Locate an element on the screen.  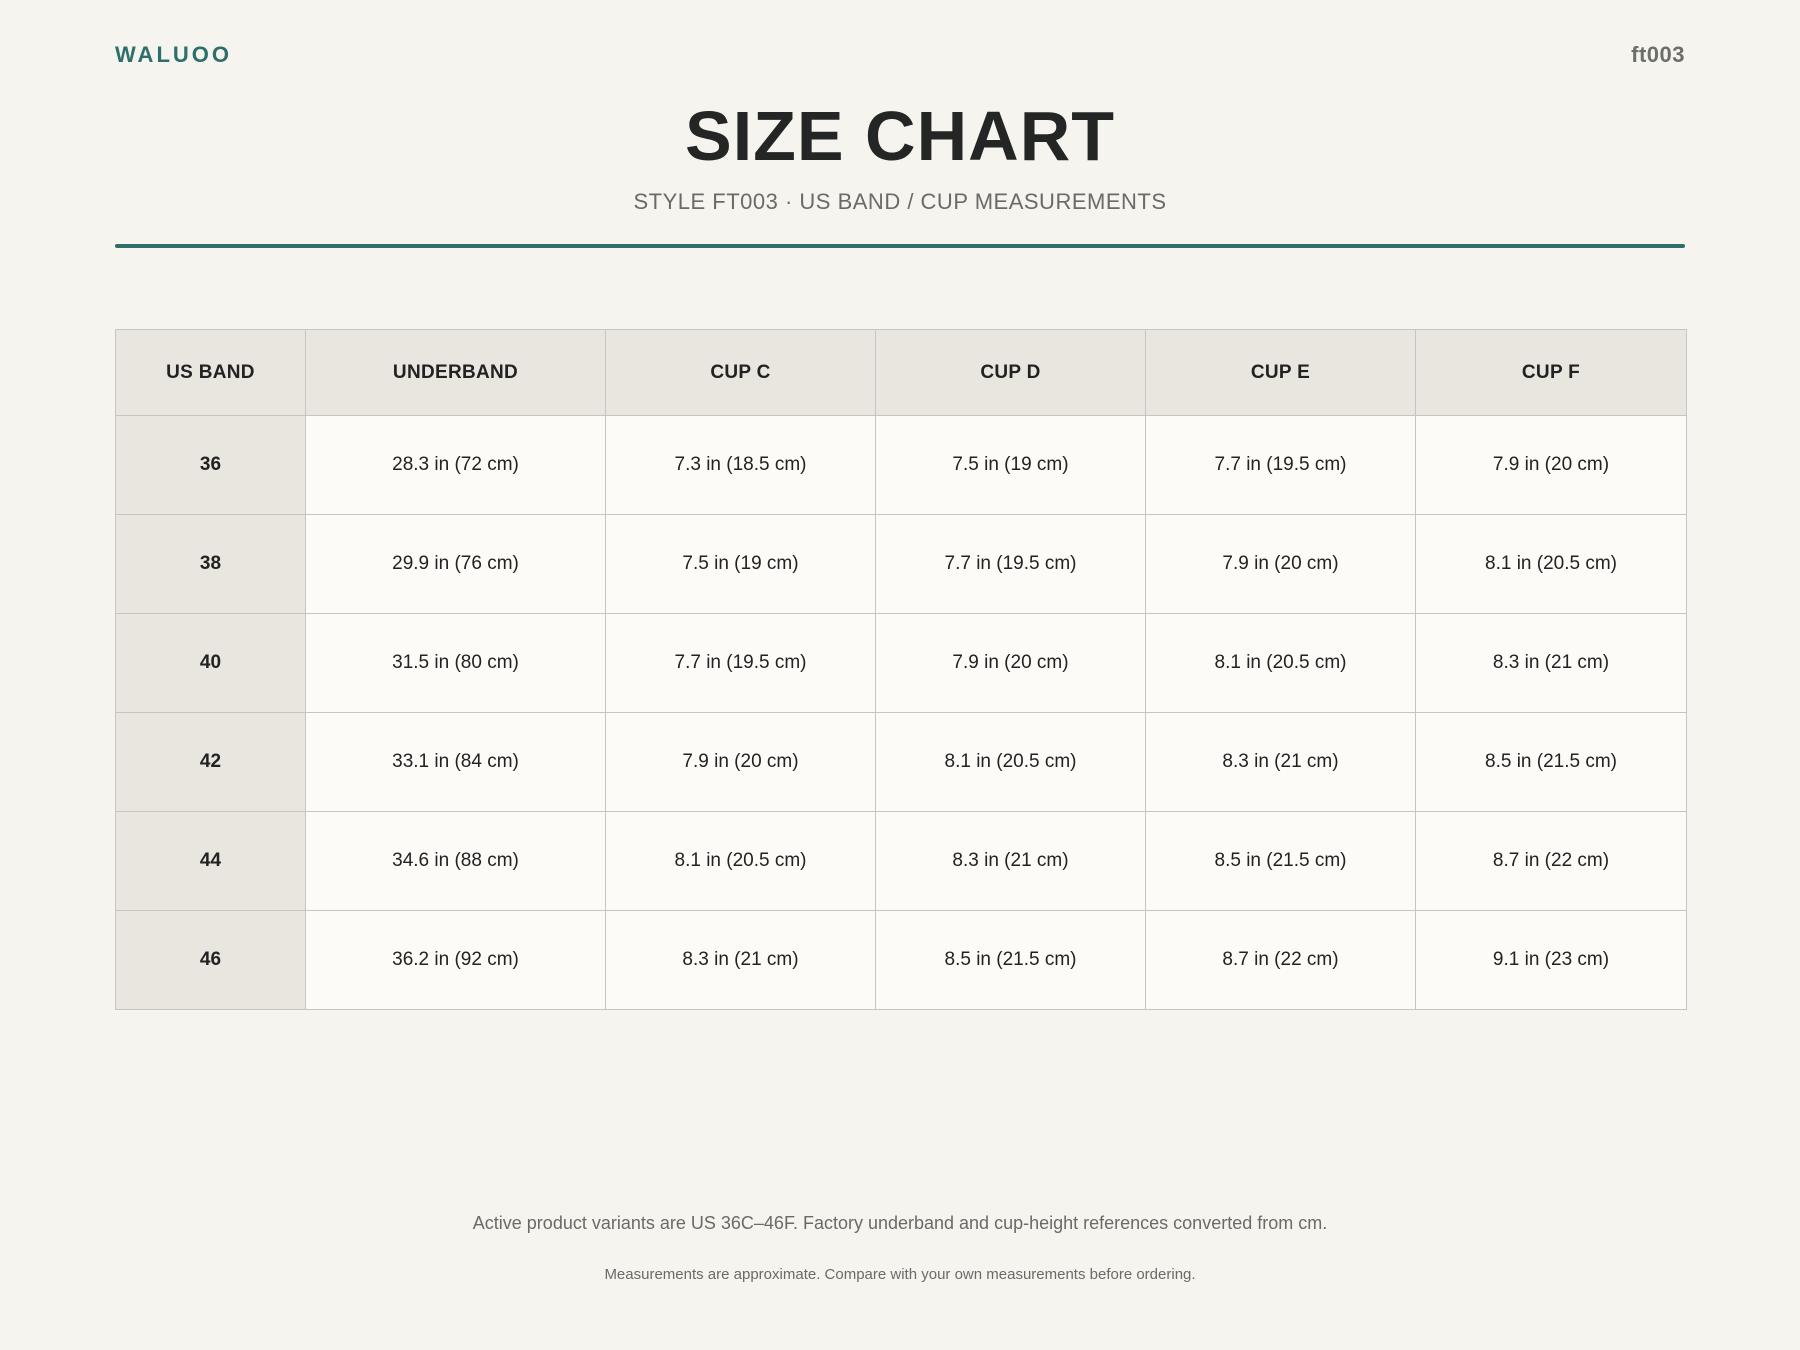
column-header-cup-d: CUP D is located at coordinates (1010, 372).